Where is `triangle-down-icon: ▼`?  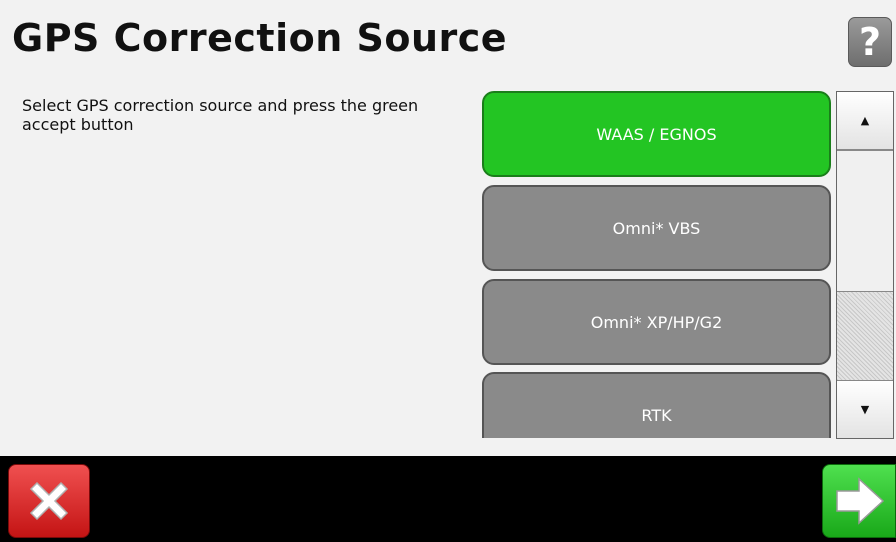
triangle-down-icon: ▼ is located at coordinates (865, 409).